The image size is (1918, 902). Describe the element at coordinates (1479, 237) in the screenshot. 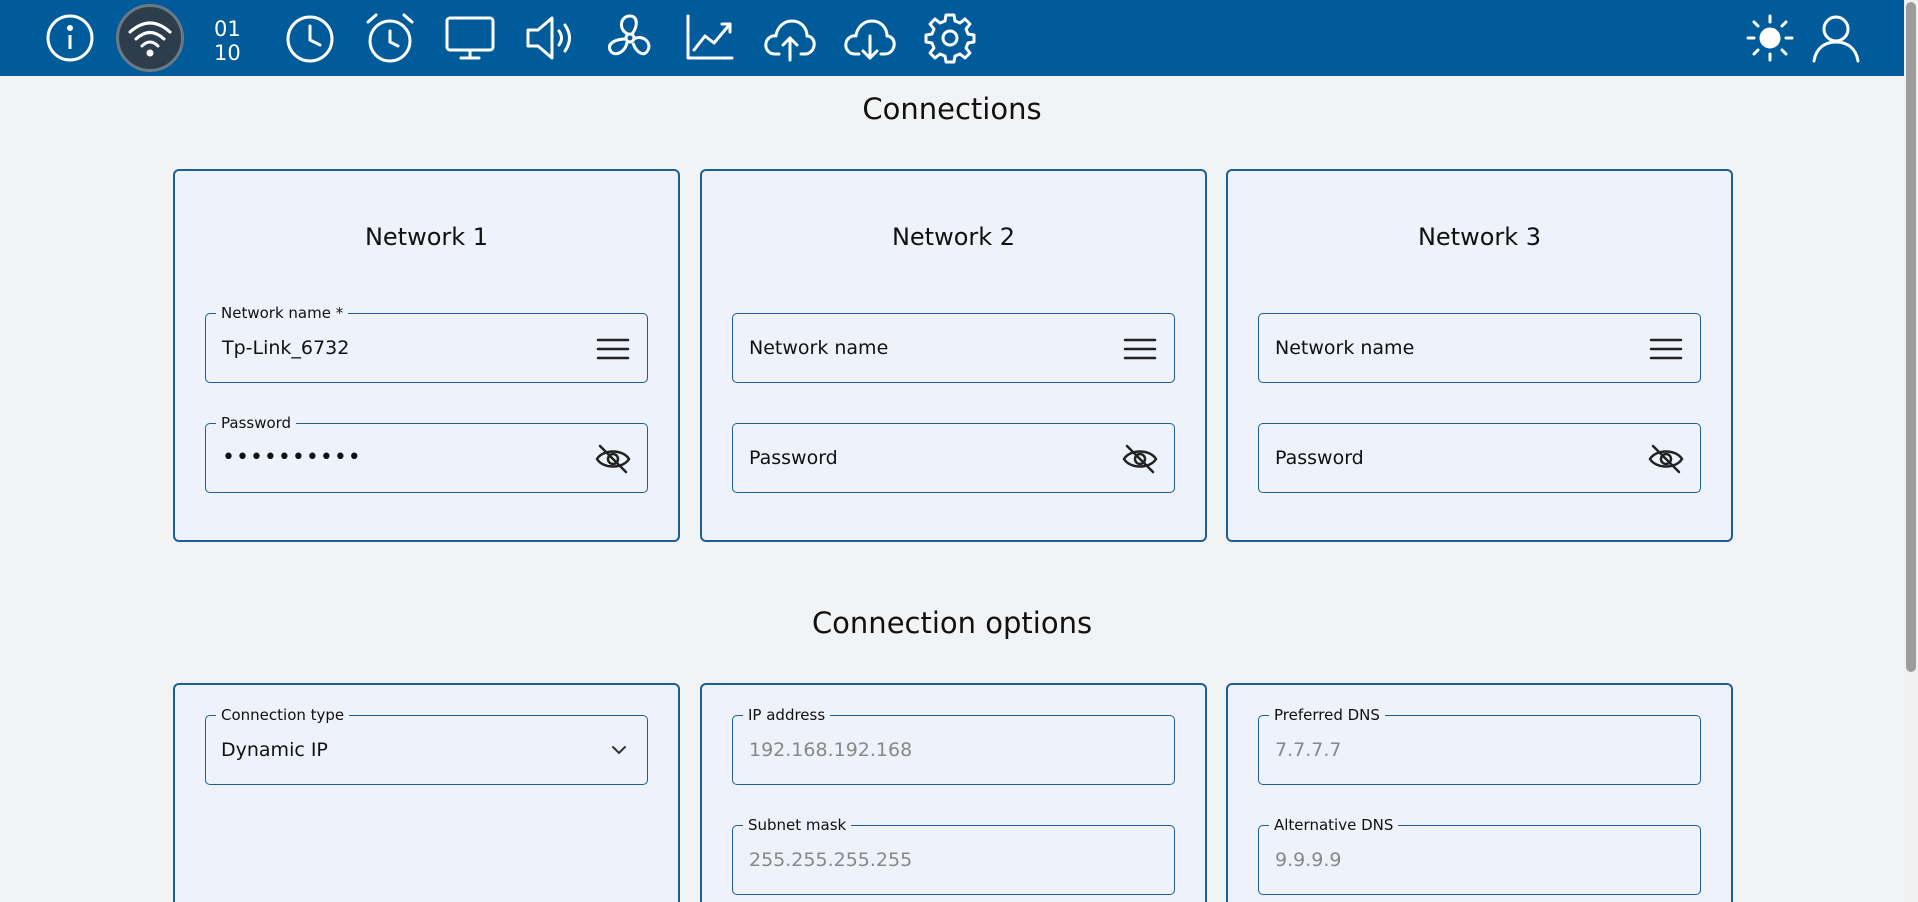

I see `network-3-title: Network 3` at that location.